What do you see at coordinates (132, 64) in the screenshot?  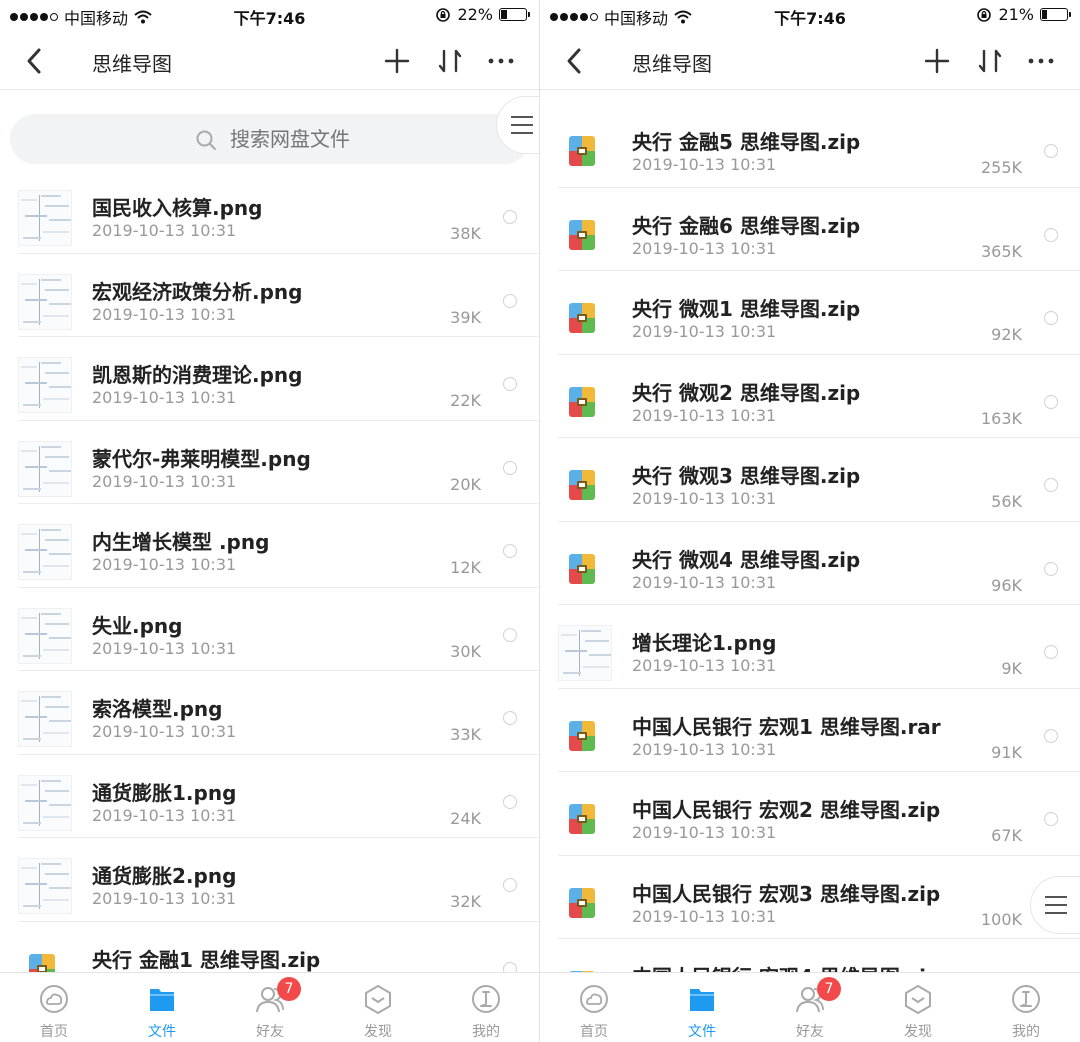 I see `page-title: 思维导图` at bounding box center [132, 64].